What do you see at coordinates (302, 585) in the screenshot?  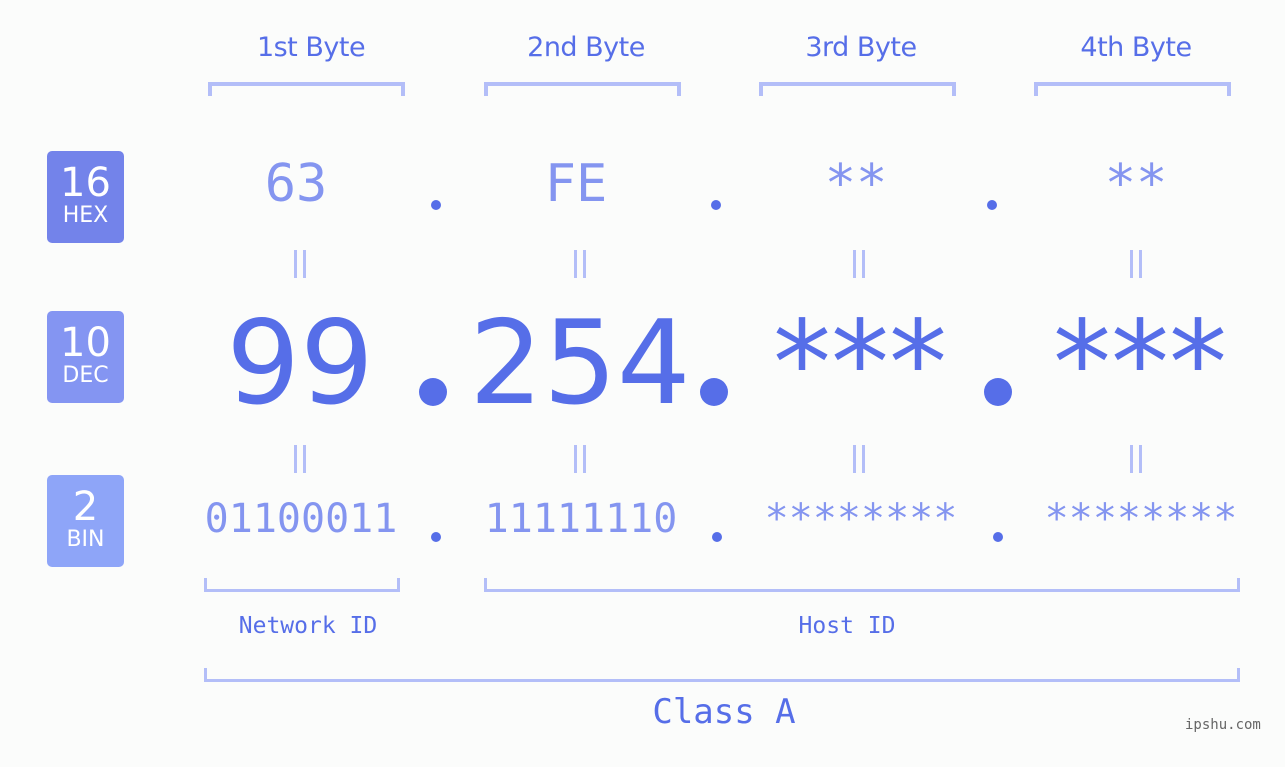 I see `network-id-bracket` at bounding box center [302, 585].